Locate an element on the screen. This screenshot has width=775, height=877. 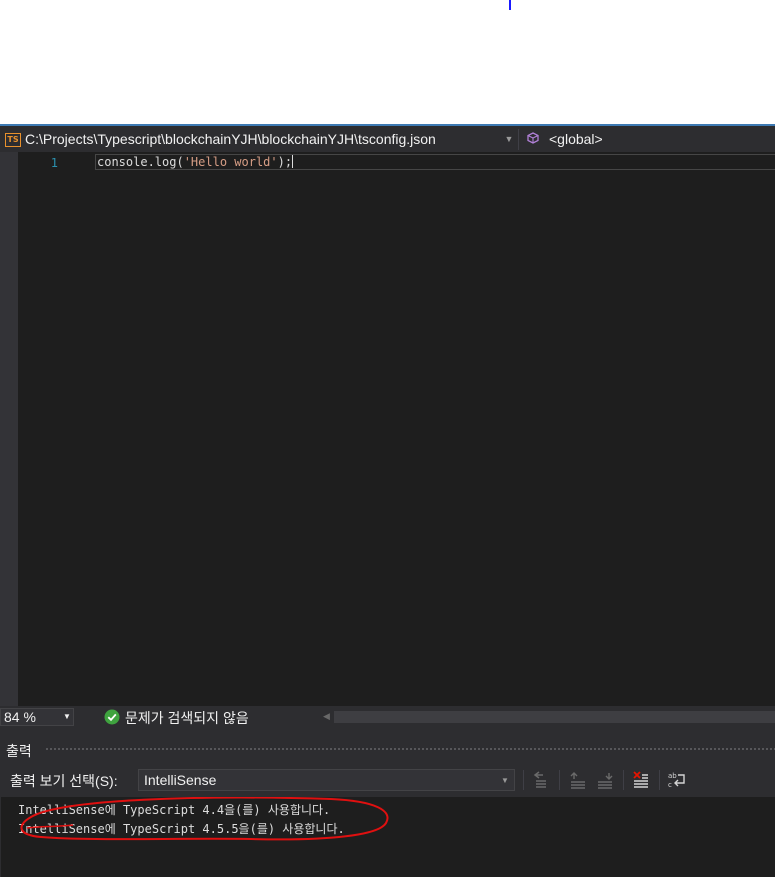
cube-icon is located at coordinates (533, 138).